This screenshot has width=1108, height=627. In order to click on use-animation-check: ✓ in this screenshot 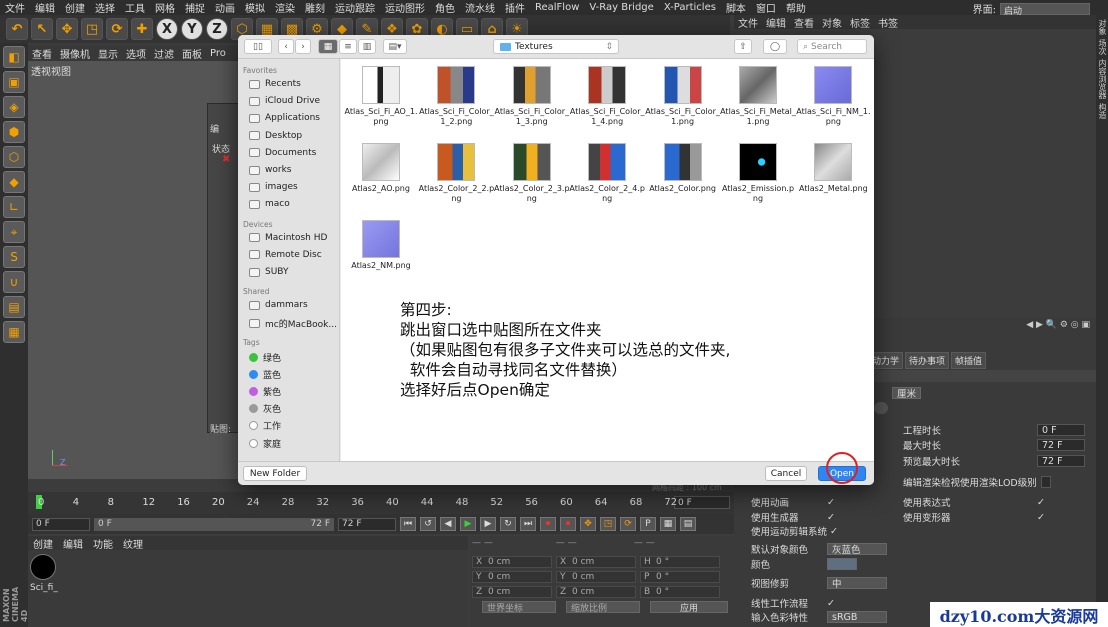, I will do `click(831, 502)`.